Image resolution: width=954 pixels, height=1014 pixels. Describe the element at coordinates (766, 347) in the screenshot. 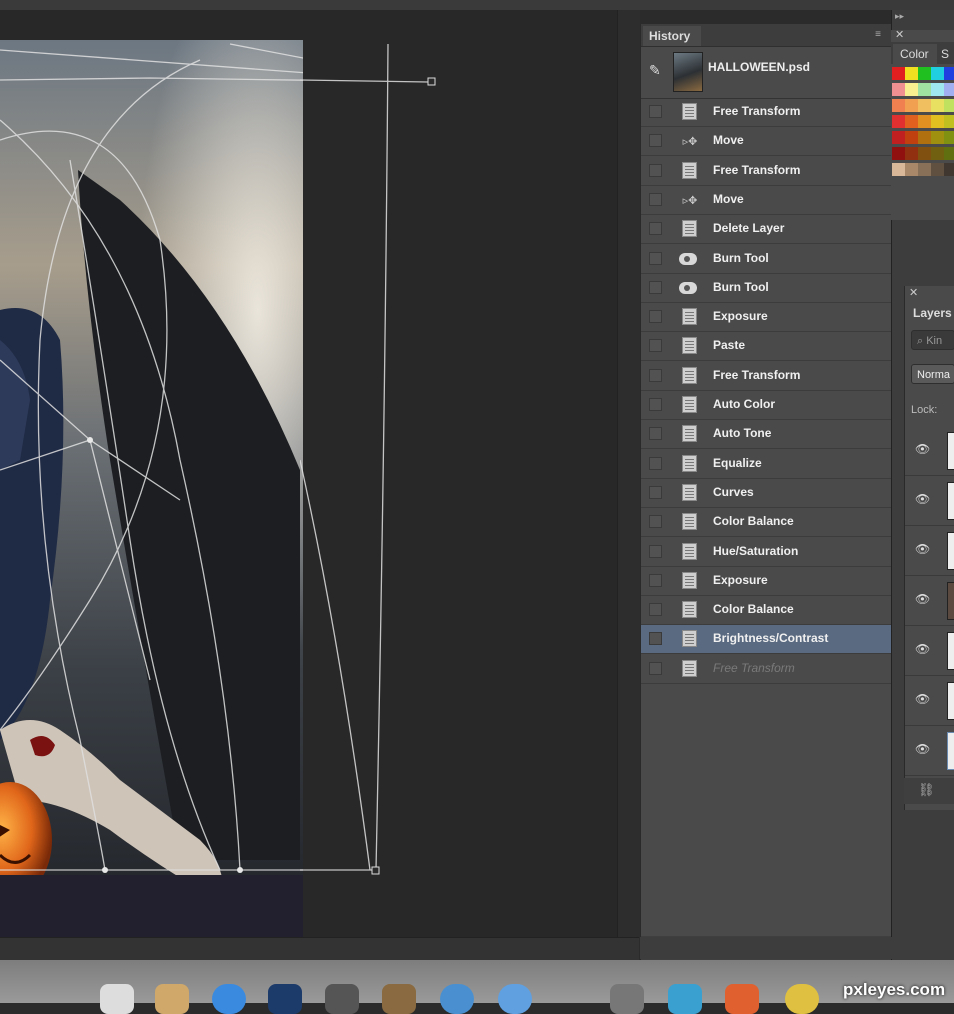

I see `history-state-row: Paste` at that location.